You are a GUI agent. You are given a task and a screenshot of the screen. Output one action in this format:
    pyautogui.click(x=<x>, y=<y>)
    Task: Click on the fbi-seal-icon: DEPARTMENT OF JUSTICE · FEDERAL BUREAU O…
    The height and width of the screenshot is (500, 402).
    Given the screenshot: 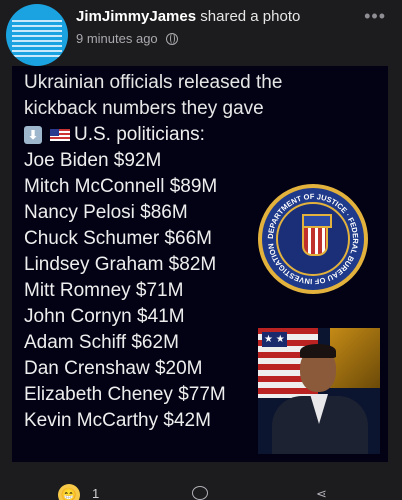 What is the action you would take?
    pyautogui.click(x=313, y=239)
    